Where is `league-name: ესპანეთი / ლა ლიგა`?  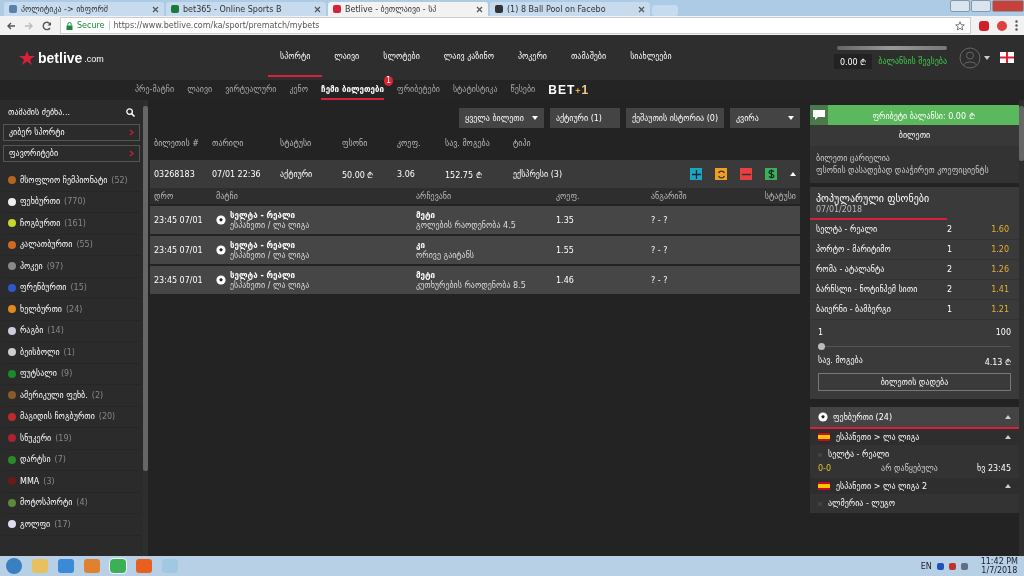
league-name: ესპანეთი / ლა ლიგა is located at coordinates (270, 255).